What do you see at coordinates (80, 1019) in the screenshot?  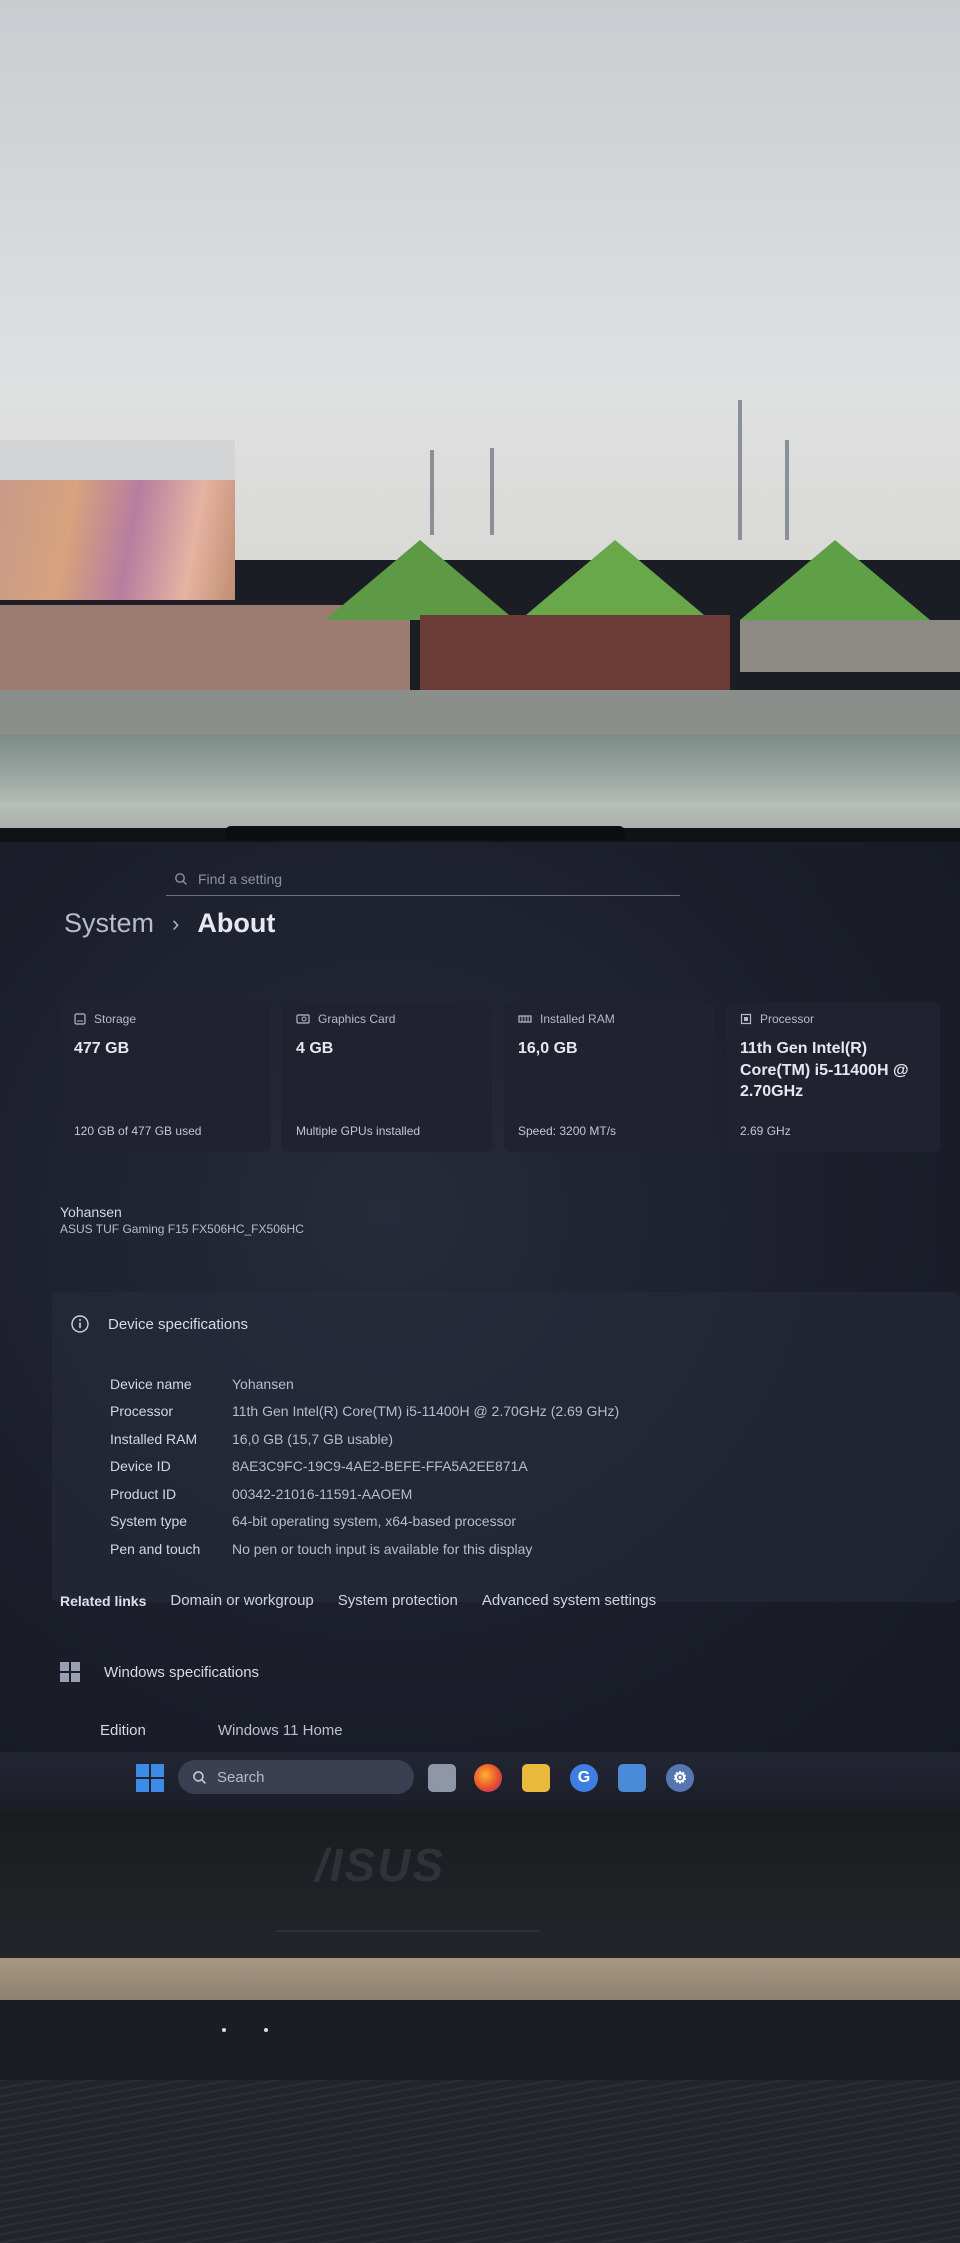 I see `storage-icon` at bounding box center [80, 1019].